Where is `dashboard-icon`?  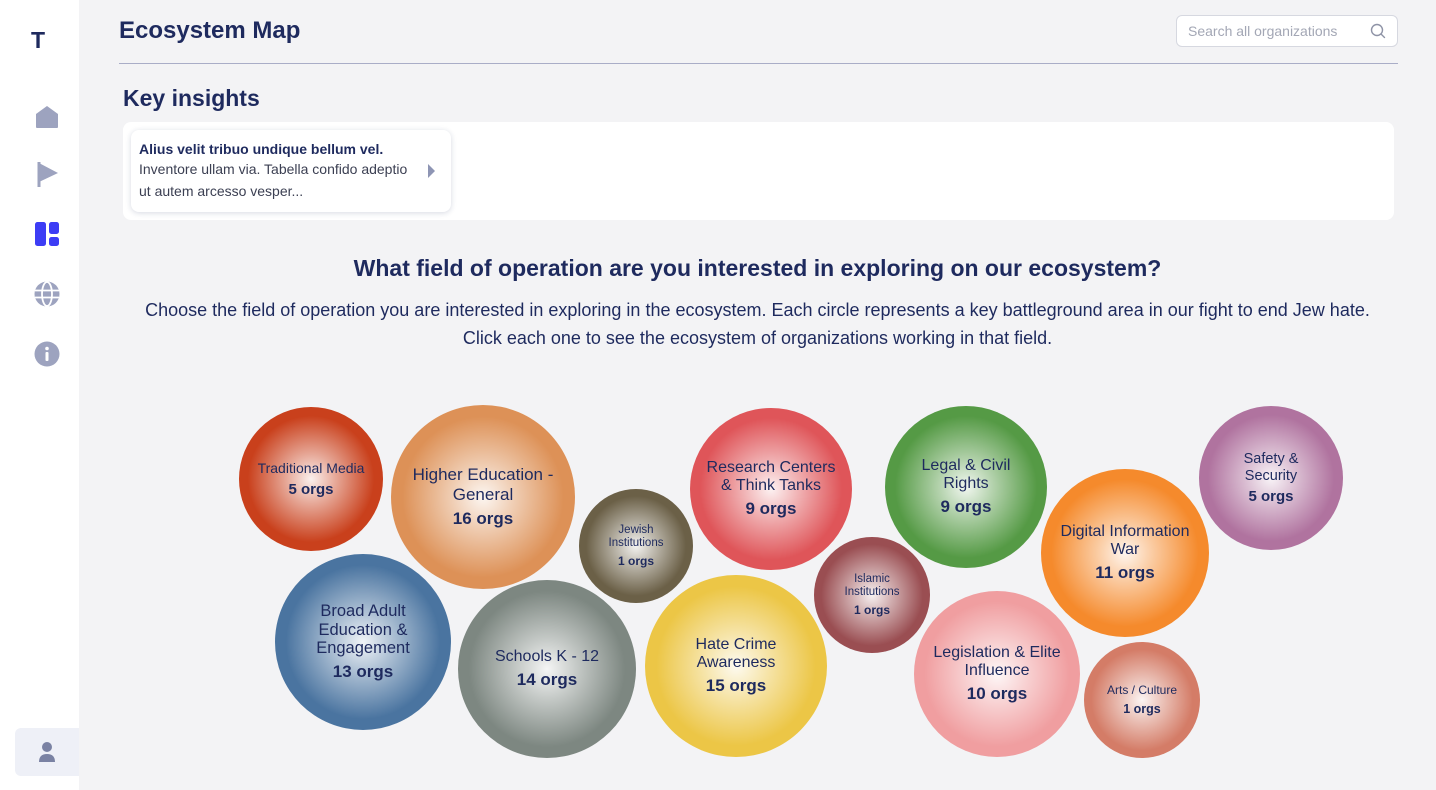
dashboard-icon is located at coordinates (47, 234).